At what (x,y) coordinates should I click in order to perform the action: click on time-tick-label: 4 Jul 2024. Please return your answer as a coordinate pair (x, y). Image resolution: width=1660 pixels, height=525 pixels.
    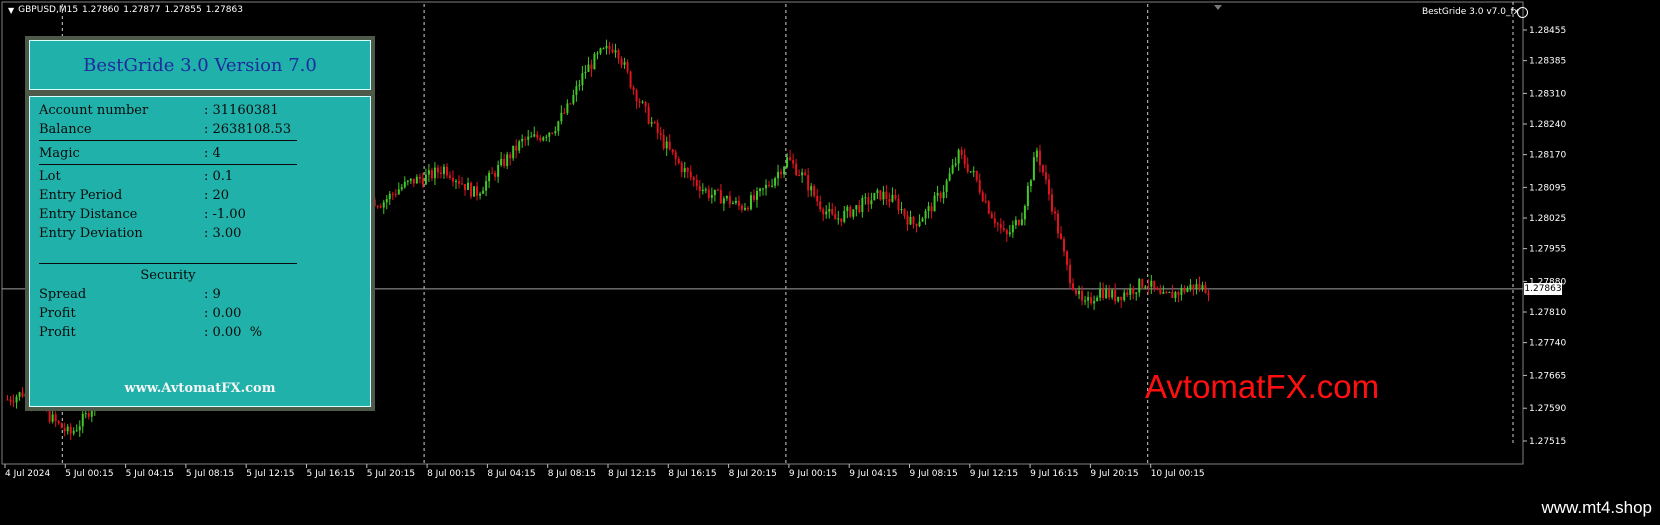
    Looking at the image, I should click on (27, 474).